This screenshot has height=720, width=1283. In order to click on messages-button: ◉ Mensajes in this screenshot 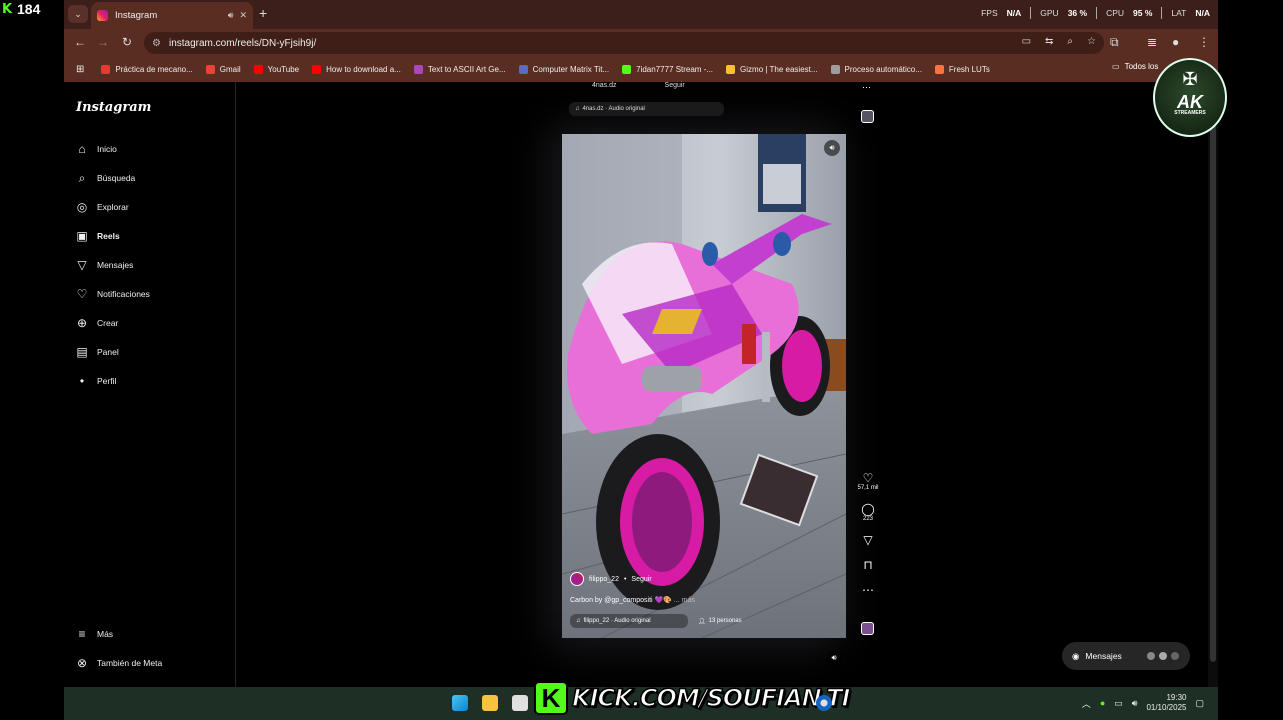, I will do `click(1126, 656)`.